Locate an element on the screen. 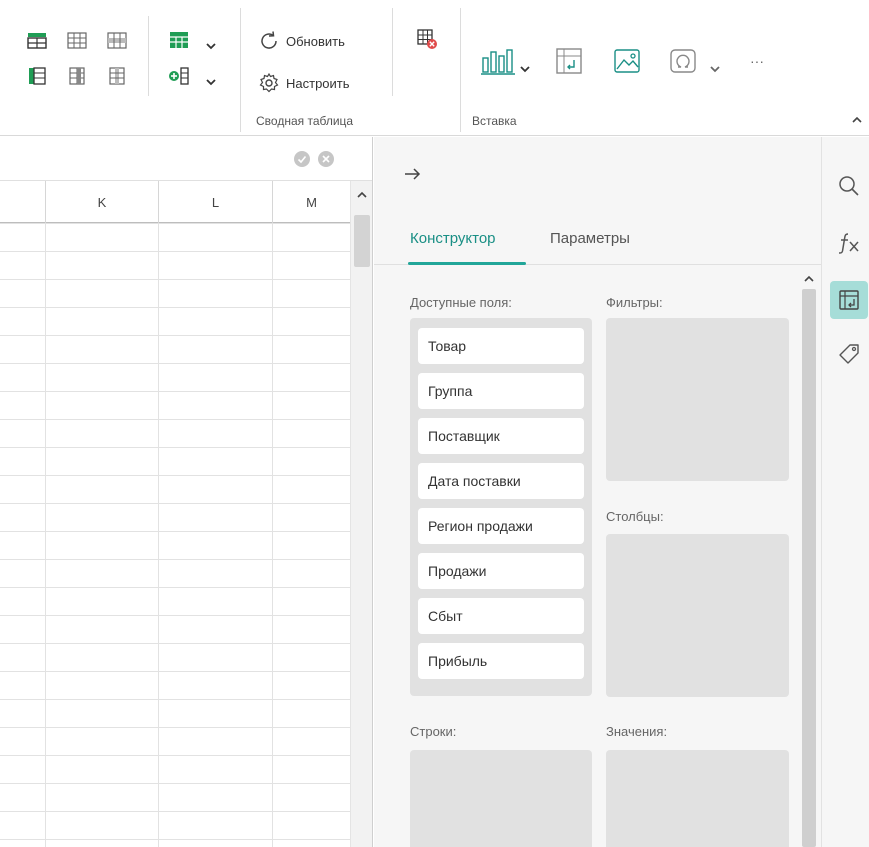  field-item: Товар is located at coordinates (501, 346).